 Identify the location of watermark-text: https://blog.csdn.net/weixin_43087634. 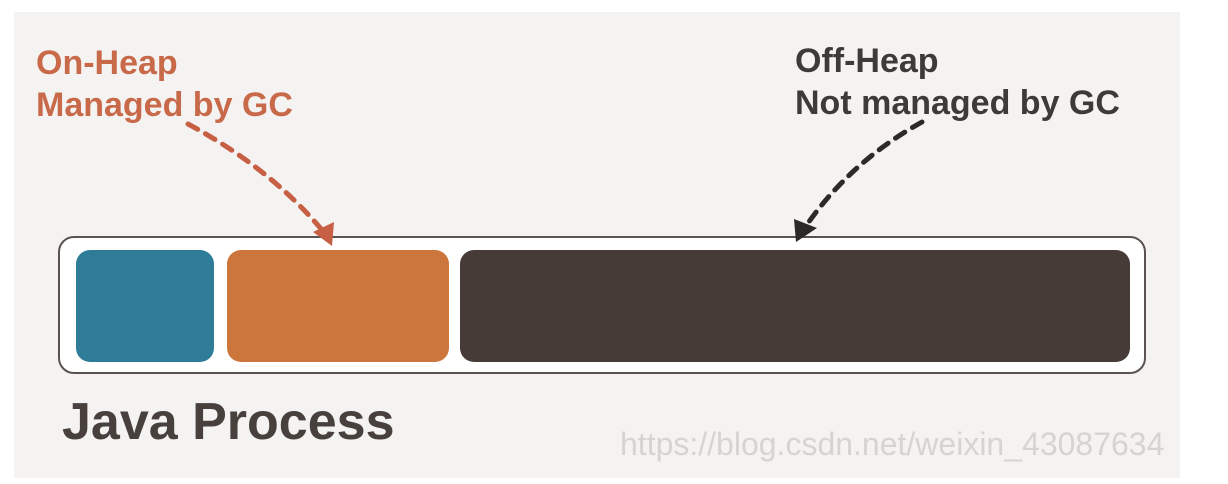
(892, 444).